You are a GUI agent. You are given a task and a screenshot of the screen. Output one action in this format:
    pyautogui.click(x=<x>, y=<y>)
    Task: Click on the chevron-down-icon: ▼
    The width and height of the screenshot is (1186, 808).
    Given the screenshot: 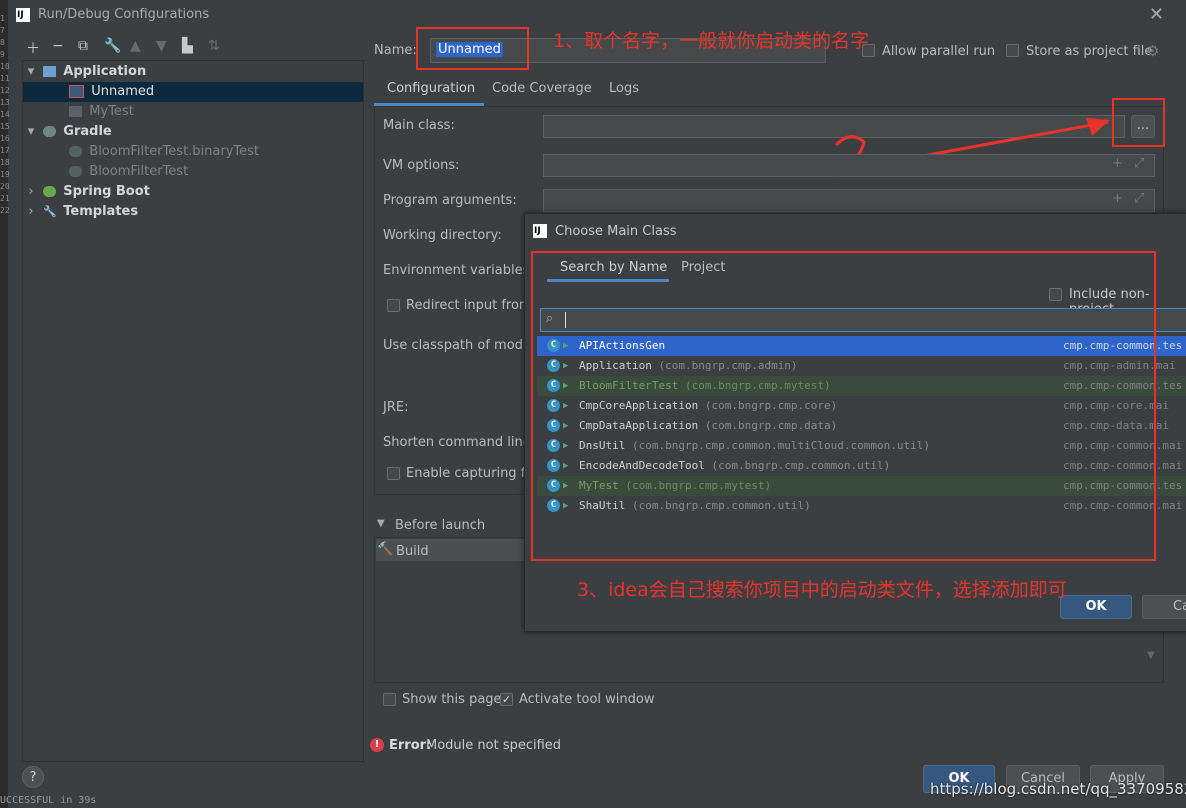 What is the action you would take?
    pyautogui.click(x=381, y=523)
    